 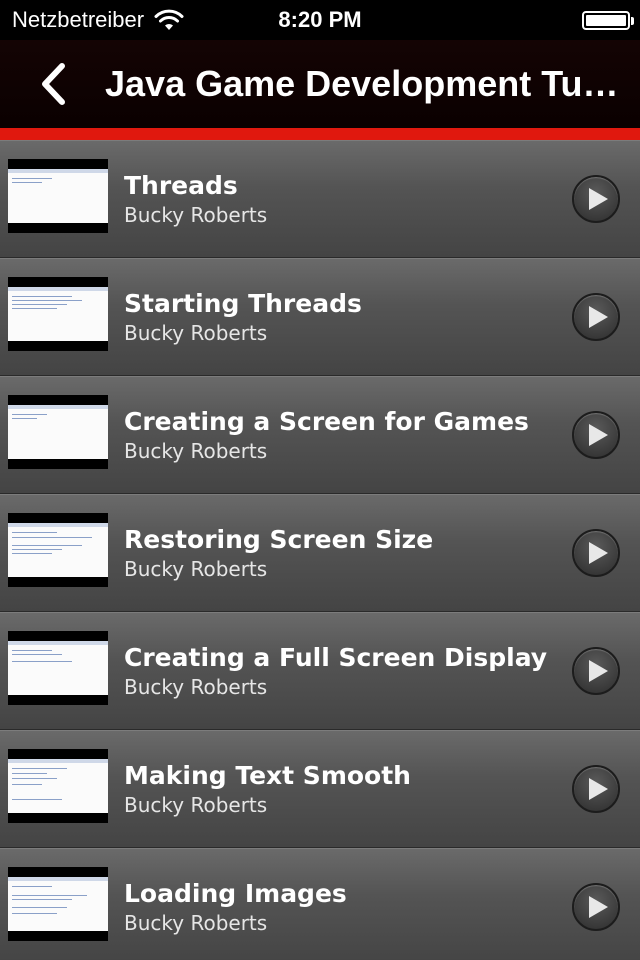 I want to click on video-title: Making Text Smooth, so click(x=267, y=775).